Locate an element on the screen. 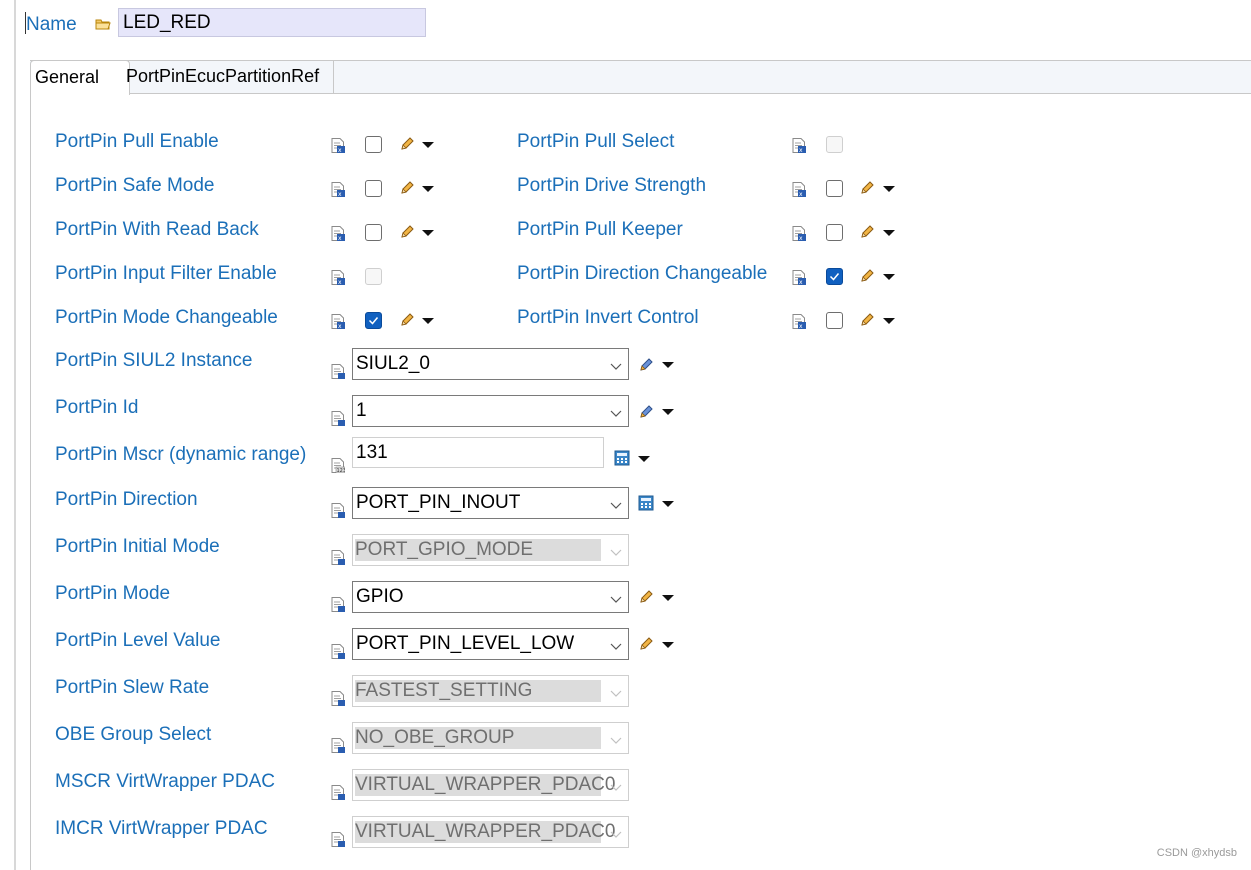 The width and height of the screenshot is (1251, 870). portpin-with-read-back-pencil-icon is located at coordinates (407, 234).